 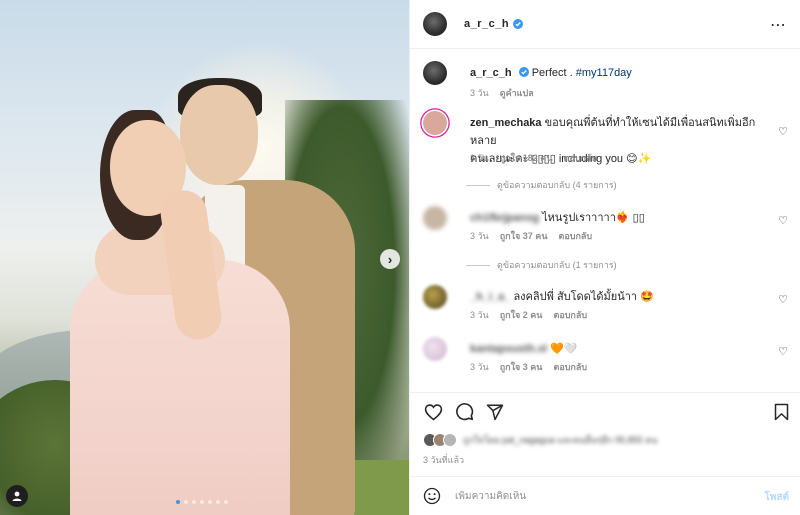 I want to click on comment-likes: ถูกใจ 37 คน, so click(x=524, y=236).